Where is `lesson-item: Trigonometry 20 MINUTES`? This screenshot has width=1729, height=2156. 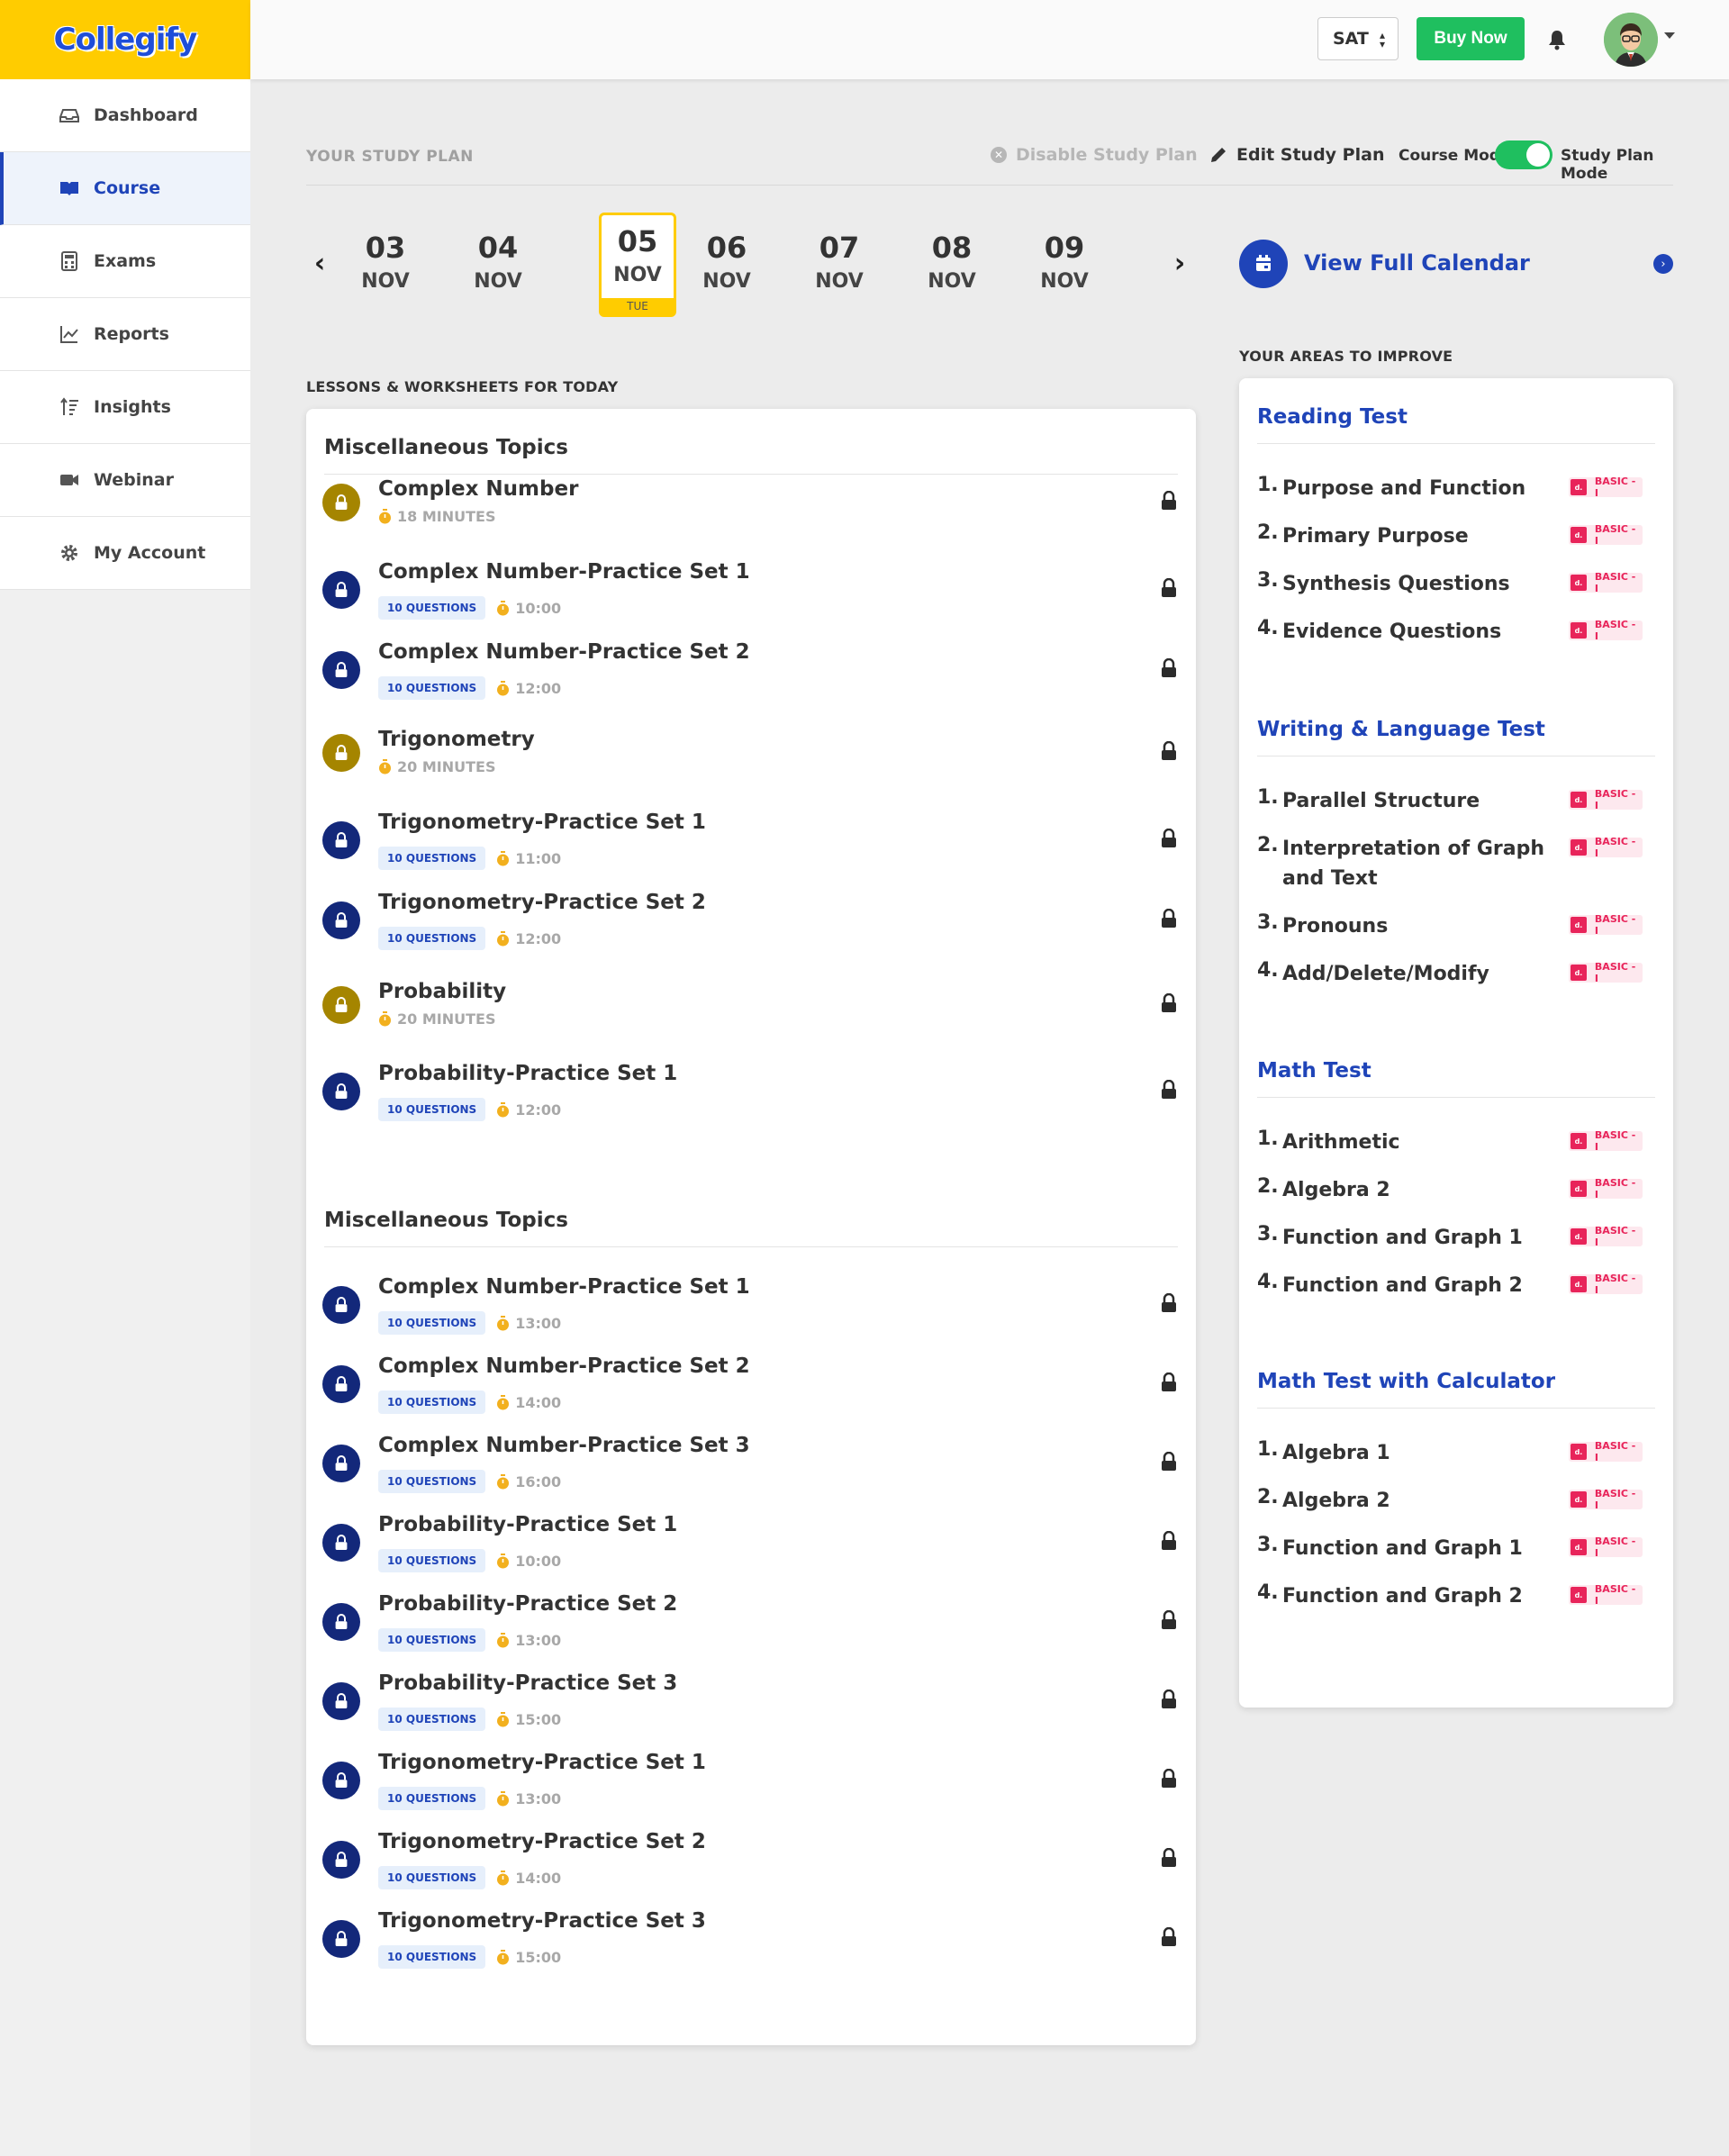 lesson-item: Trigonometry 20 MINUTES is located at coordinates (750, 759).